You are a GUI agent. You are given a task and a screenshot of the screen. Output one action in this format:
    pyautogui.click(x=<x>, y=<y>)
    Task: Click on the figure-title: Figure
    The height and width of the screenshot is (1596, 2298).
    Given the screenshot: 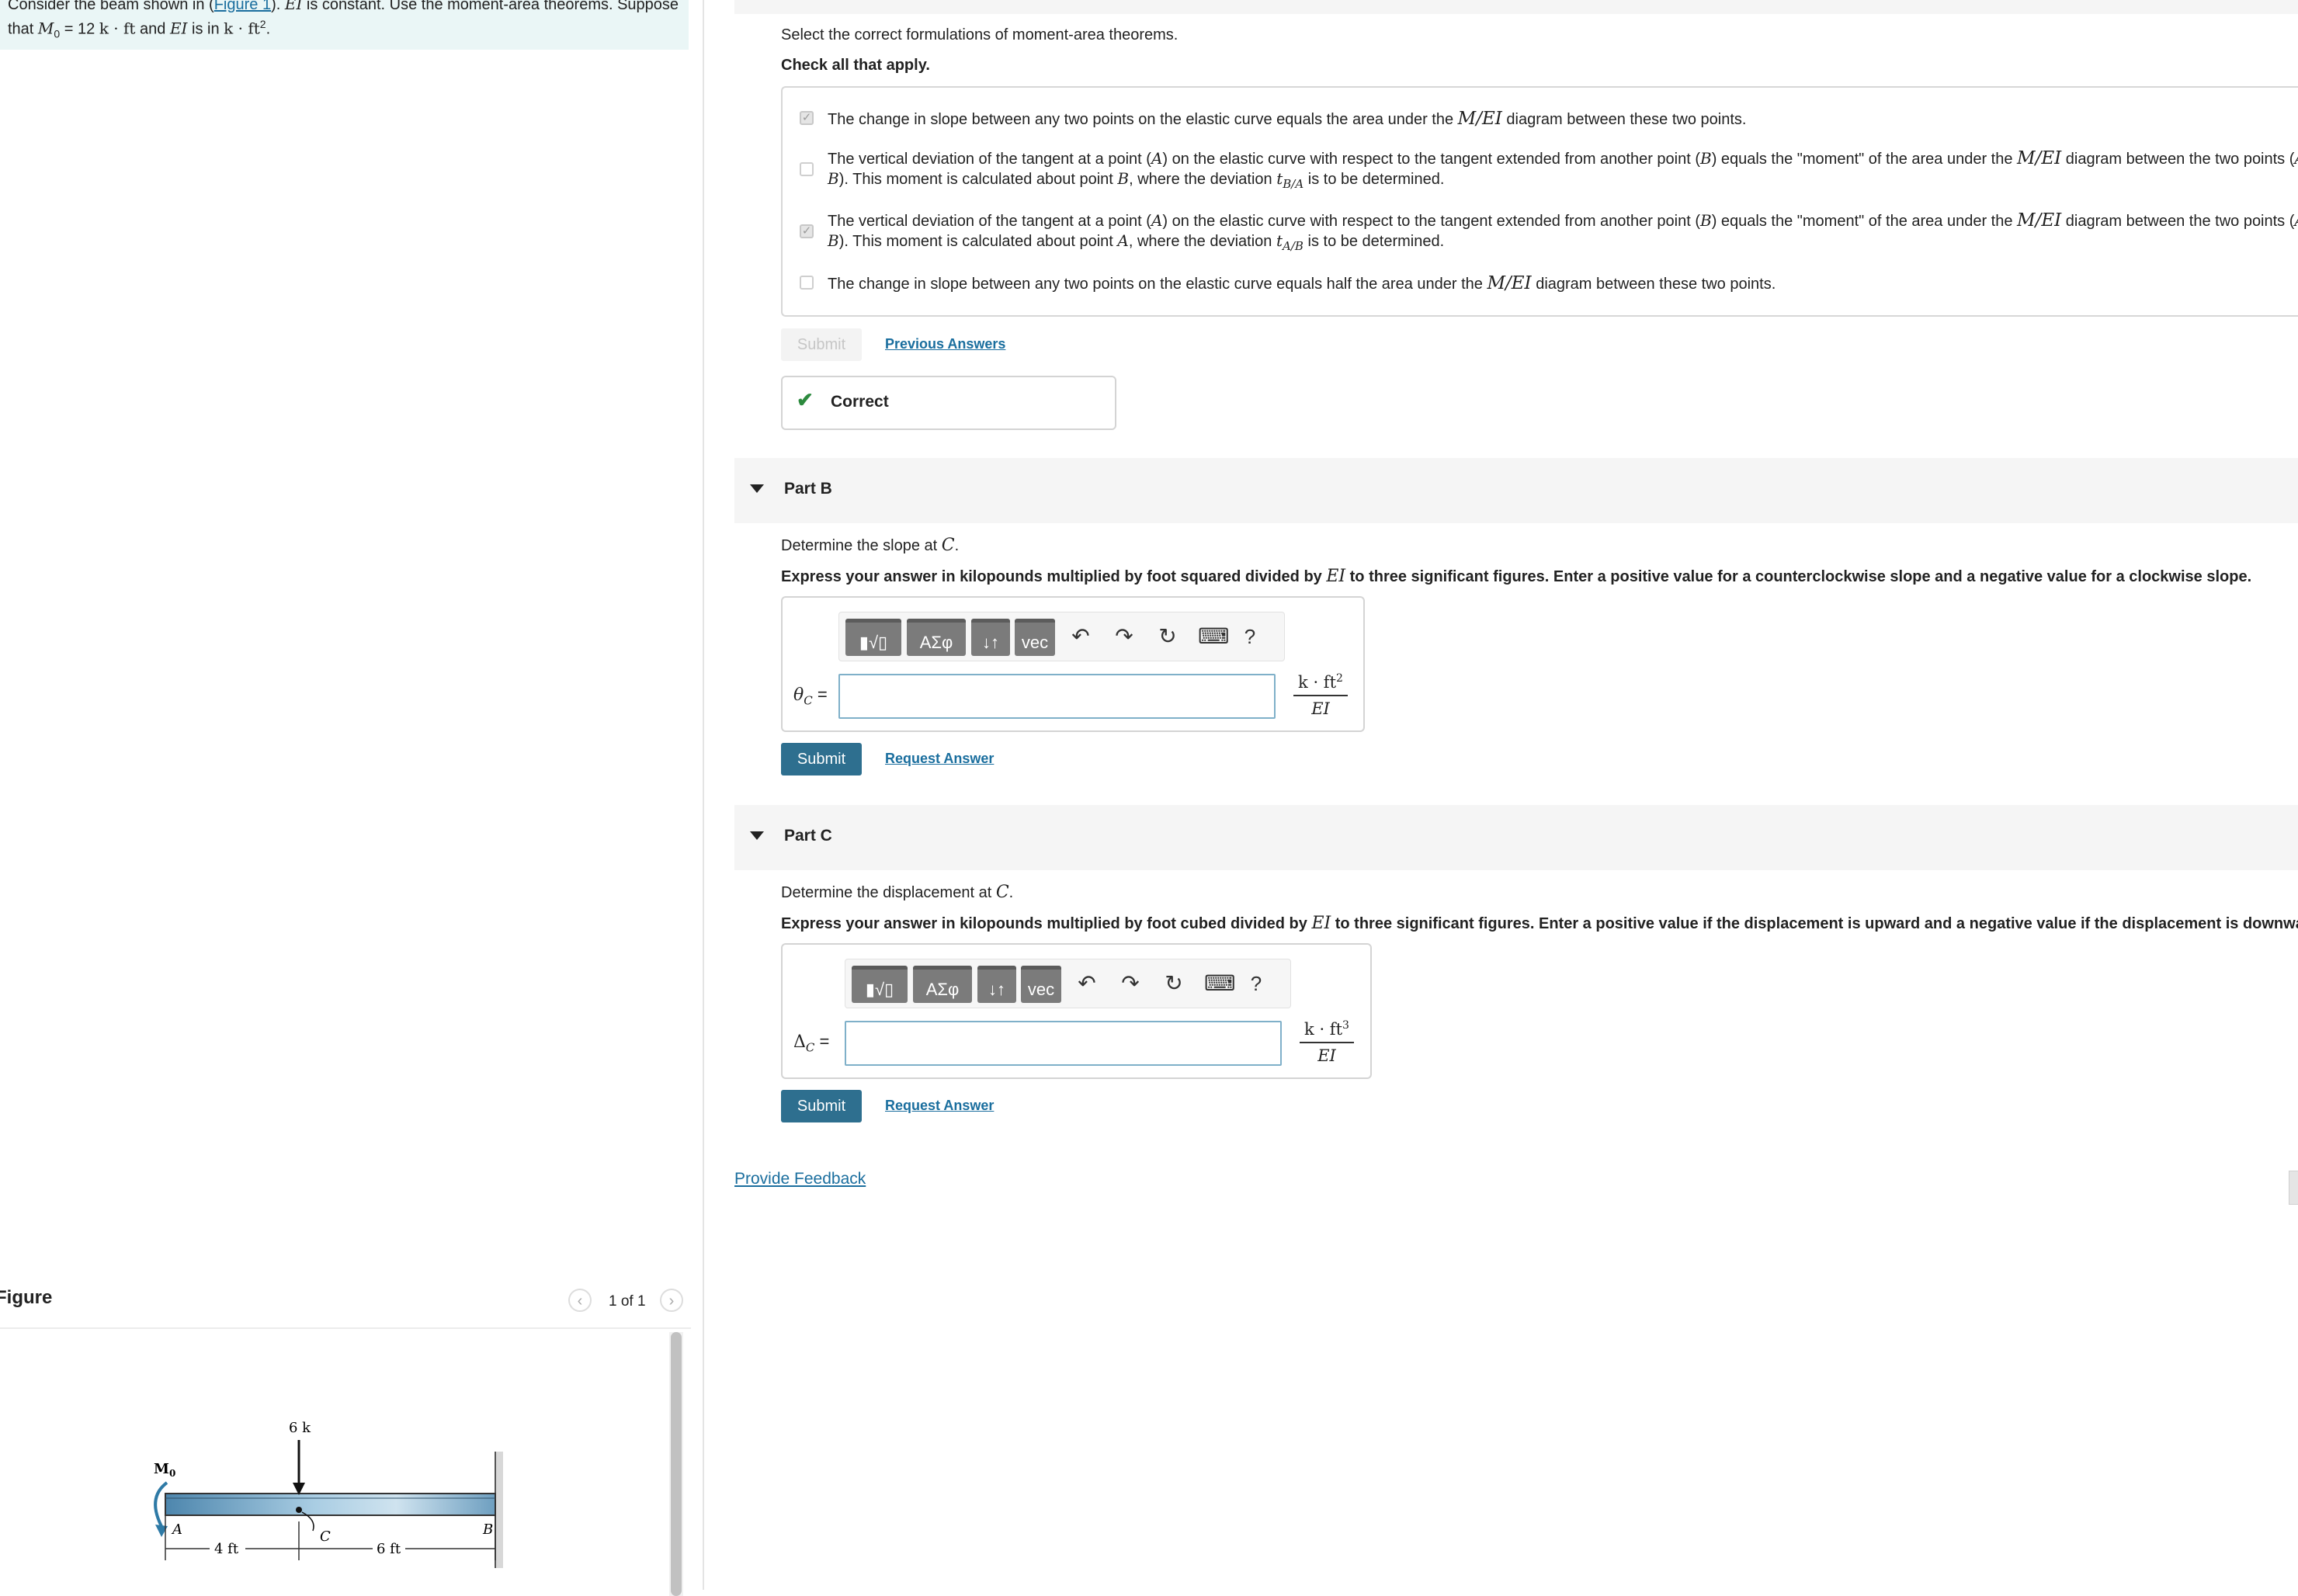 What is the action you would take?
    pyautogui.click(x=26, y=1297)
    